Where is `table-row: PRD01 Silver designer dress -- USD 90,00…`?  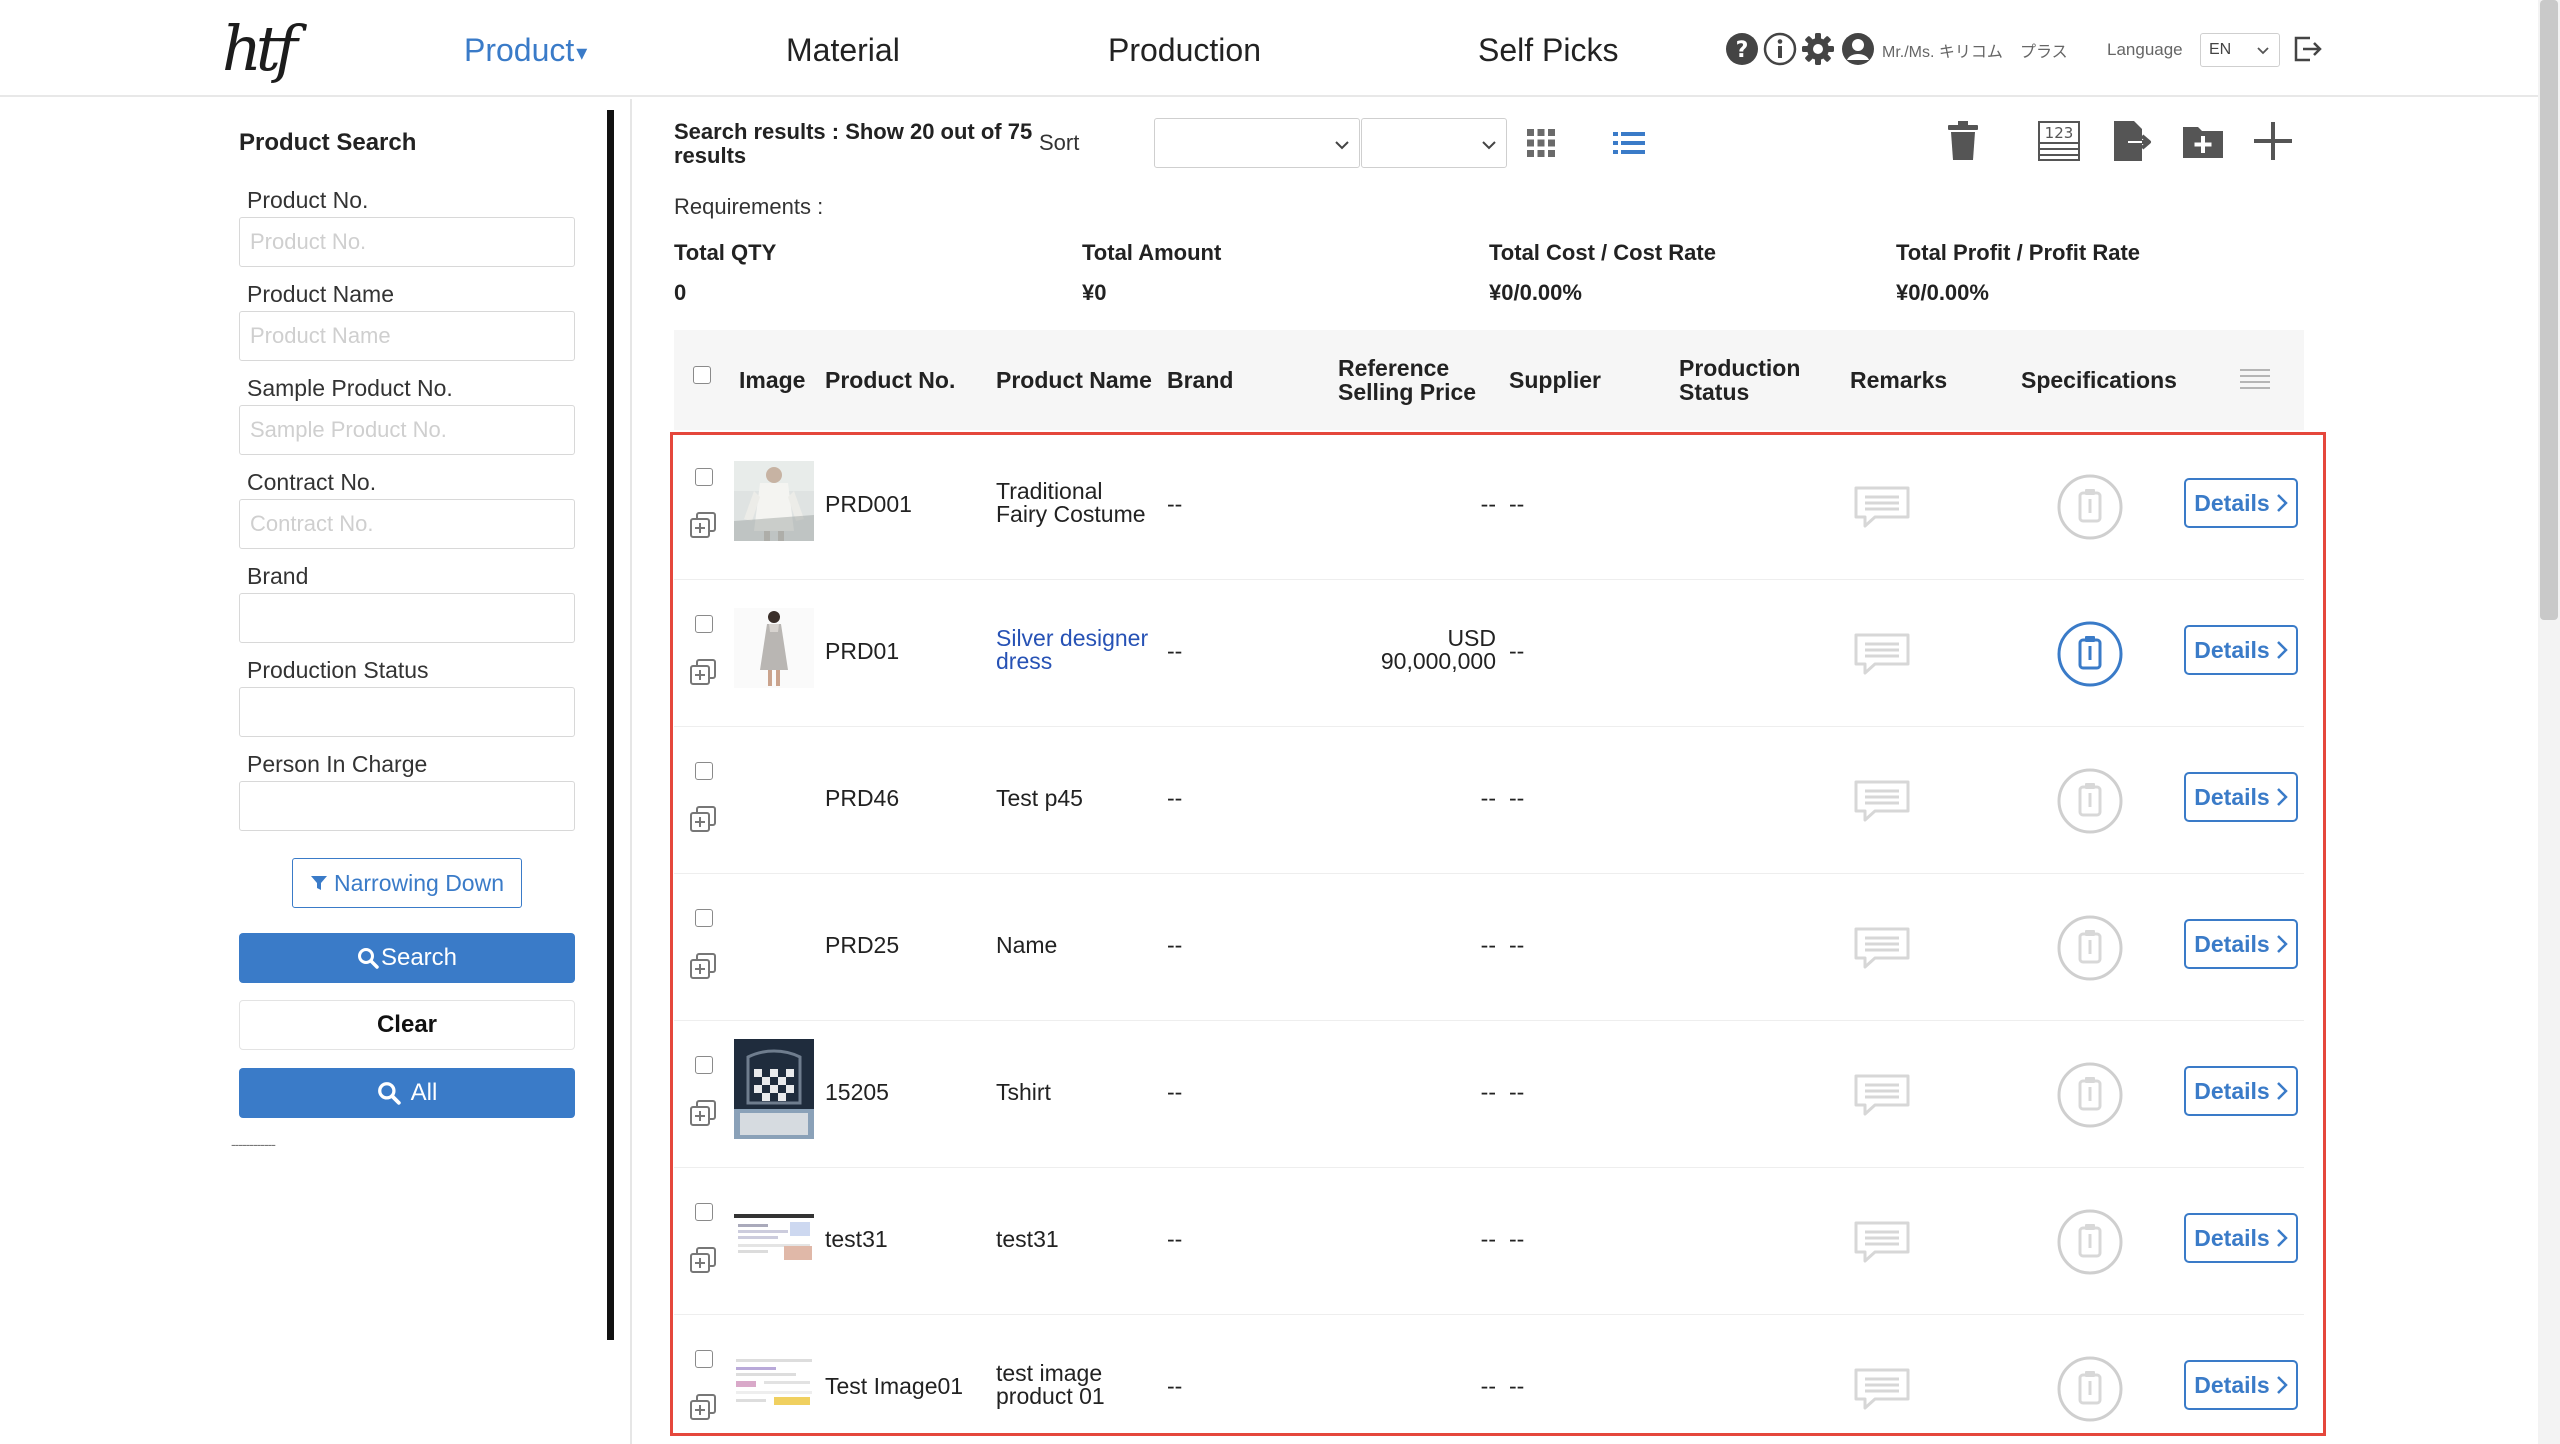 table-row: PRD01 Silver designer dress -- USD 90,00… is located at coordinates (1489, 653).